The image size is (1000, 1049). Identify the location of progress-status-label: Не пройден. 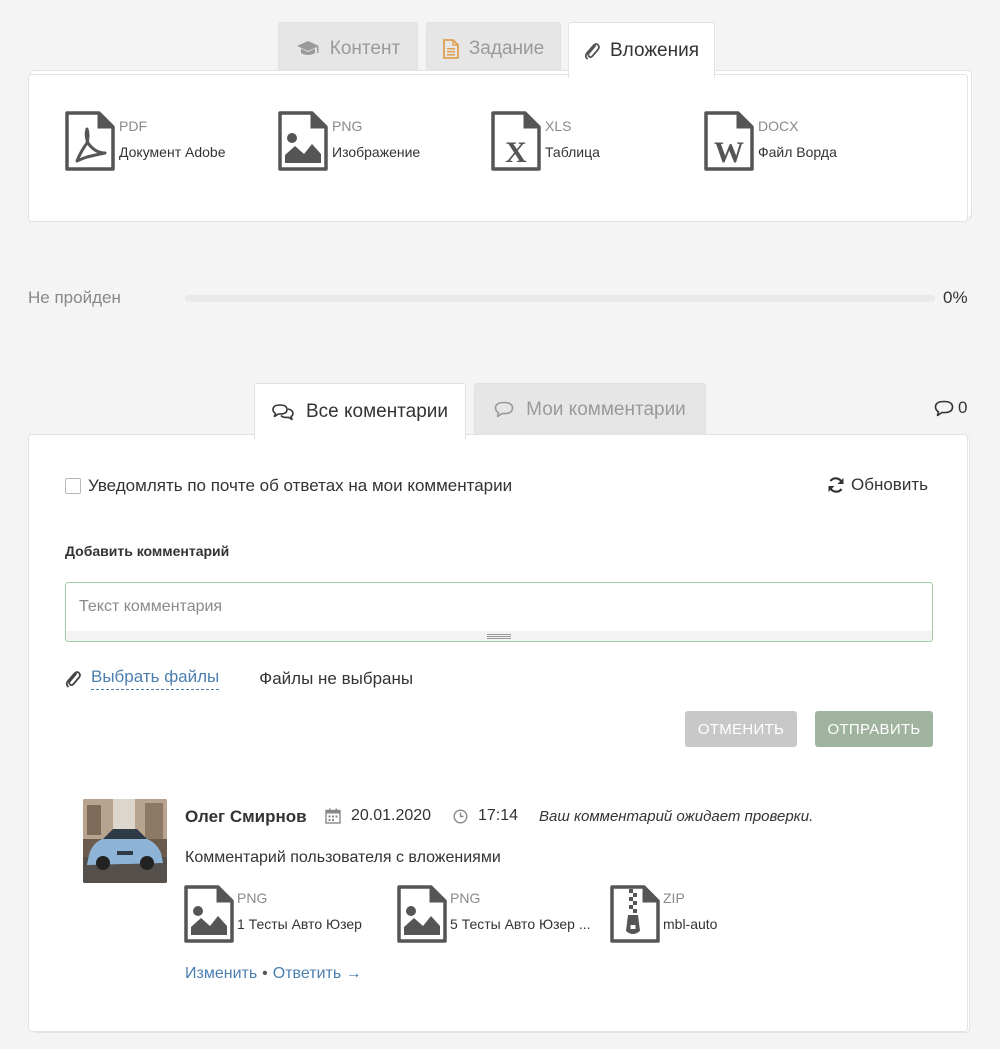
(74, 297).